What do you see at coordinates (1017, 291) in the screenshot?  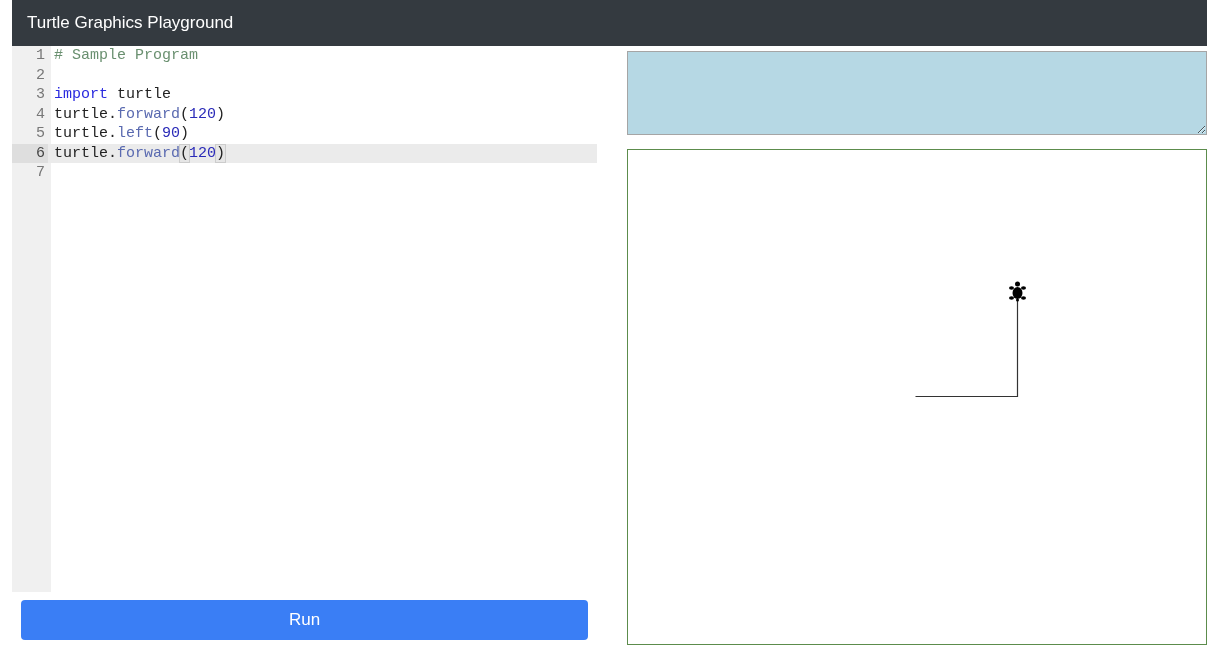 I see `turtle-icon` at bounding box center [1017, 291].